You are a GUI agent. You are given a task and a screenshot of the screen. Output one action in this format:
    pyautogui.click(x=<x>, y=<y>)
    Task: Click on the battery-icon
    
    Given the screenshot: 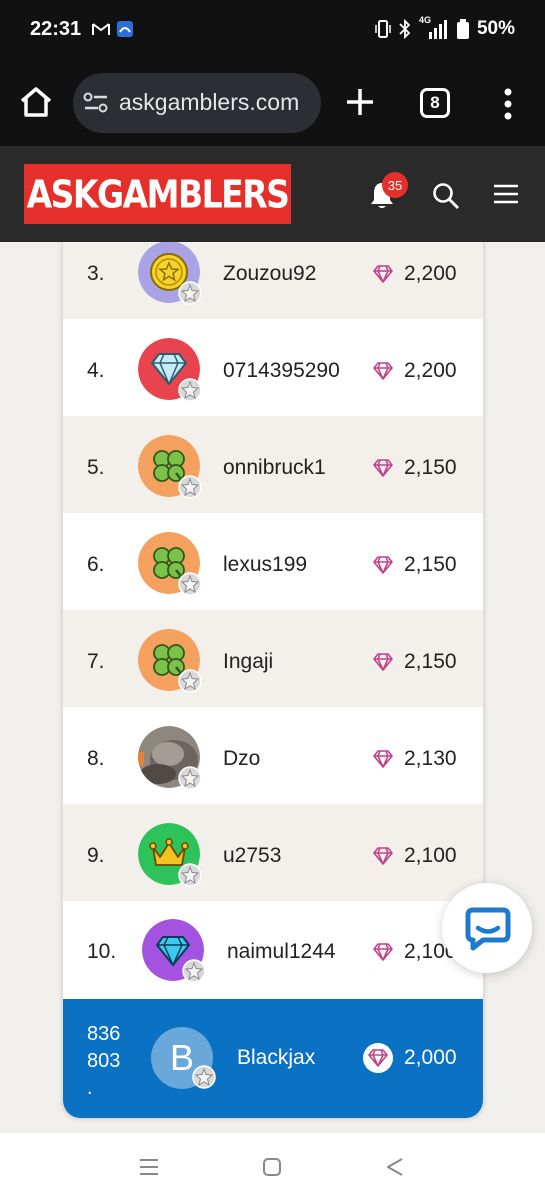 What is the action you would take?
    pyautogui.click(x=462, y=29)
    